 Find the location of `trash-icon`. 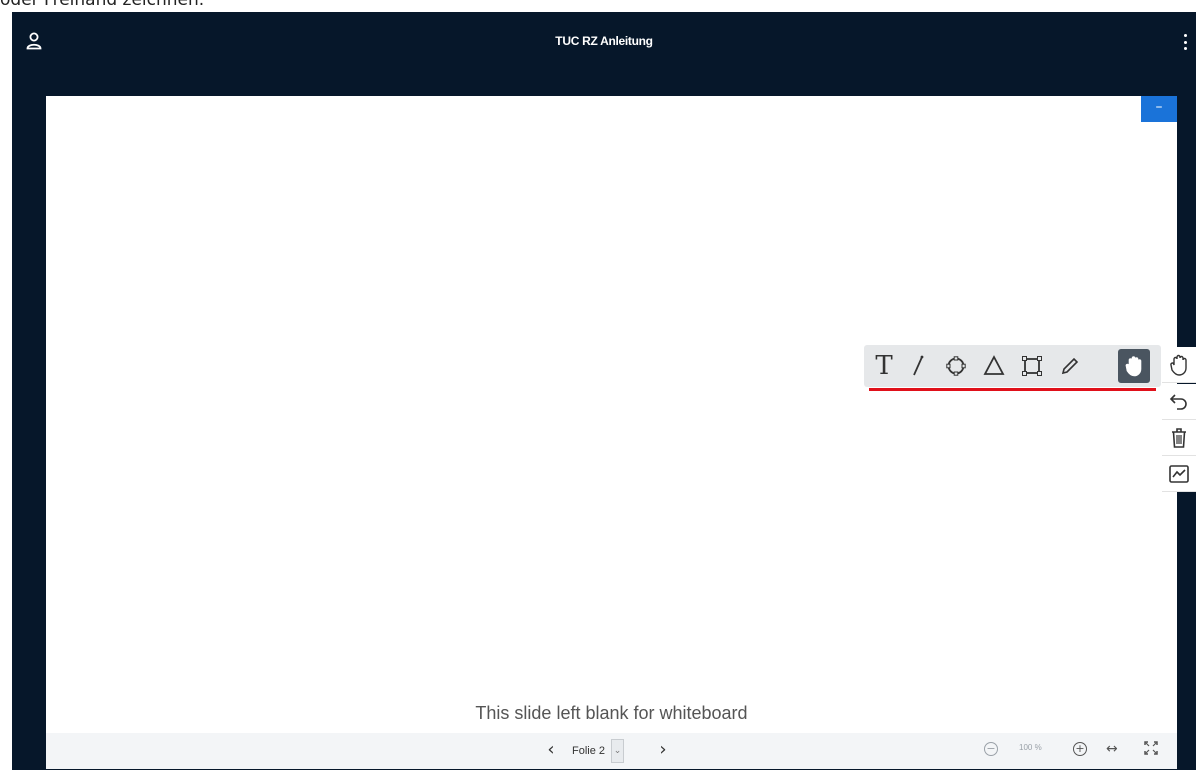

trash-icon is located at coordinates (1179, 438).